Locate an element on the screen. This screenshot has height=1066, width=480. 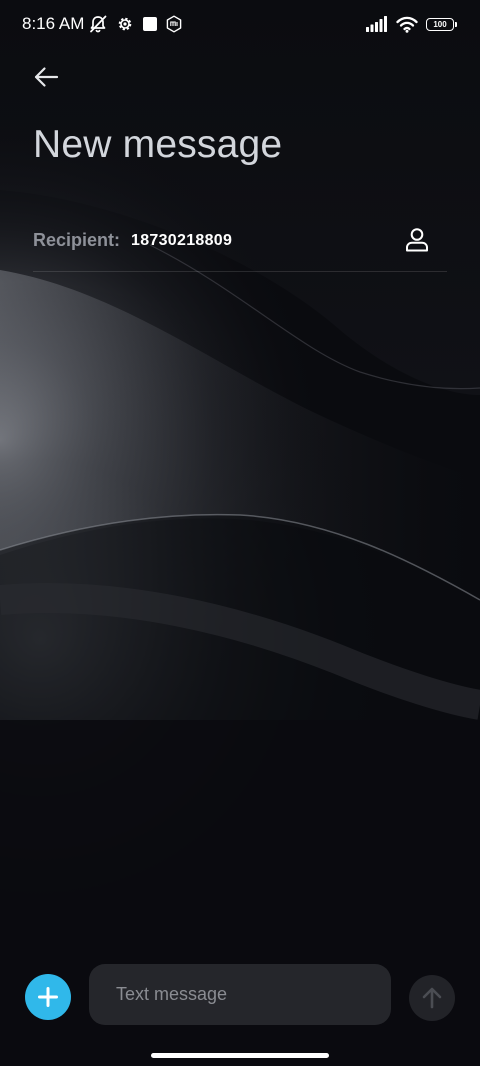
battery-icon: 100 is located at coordinates (441, 24).